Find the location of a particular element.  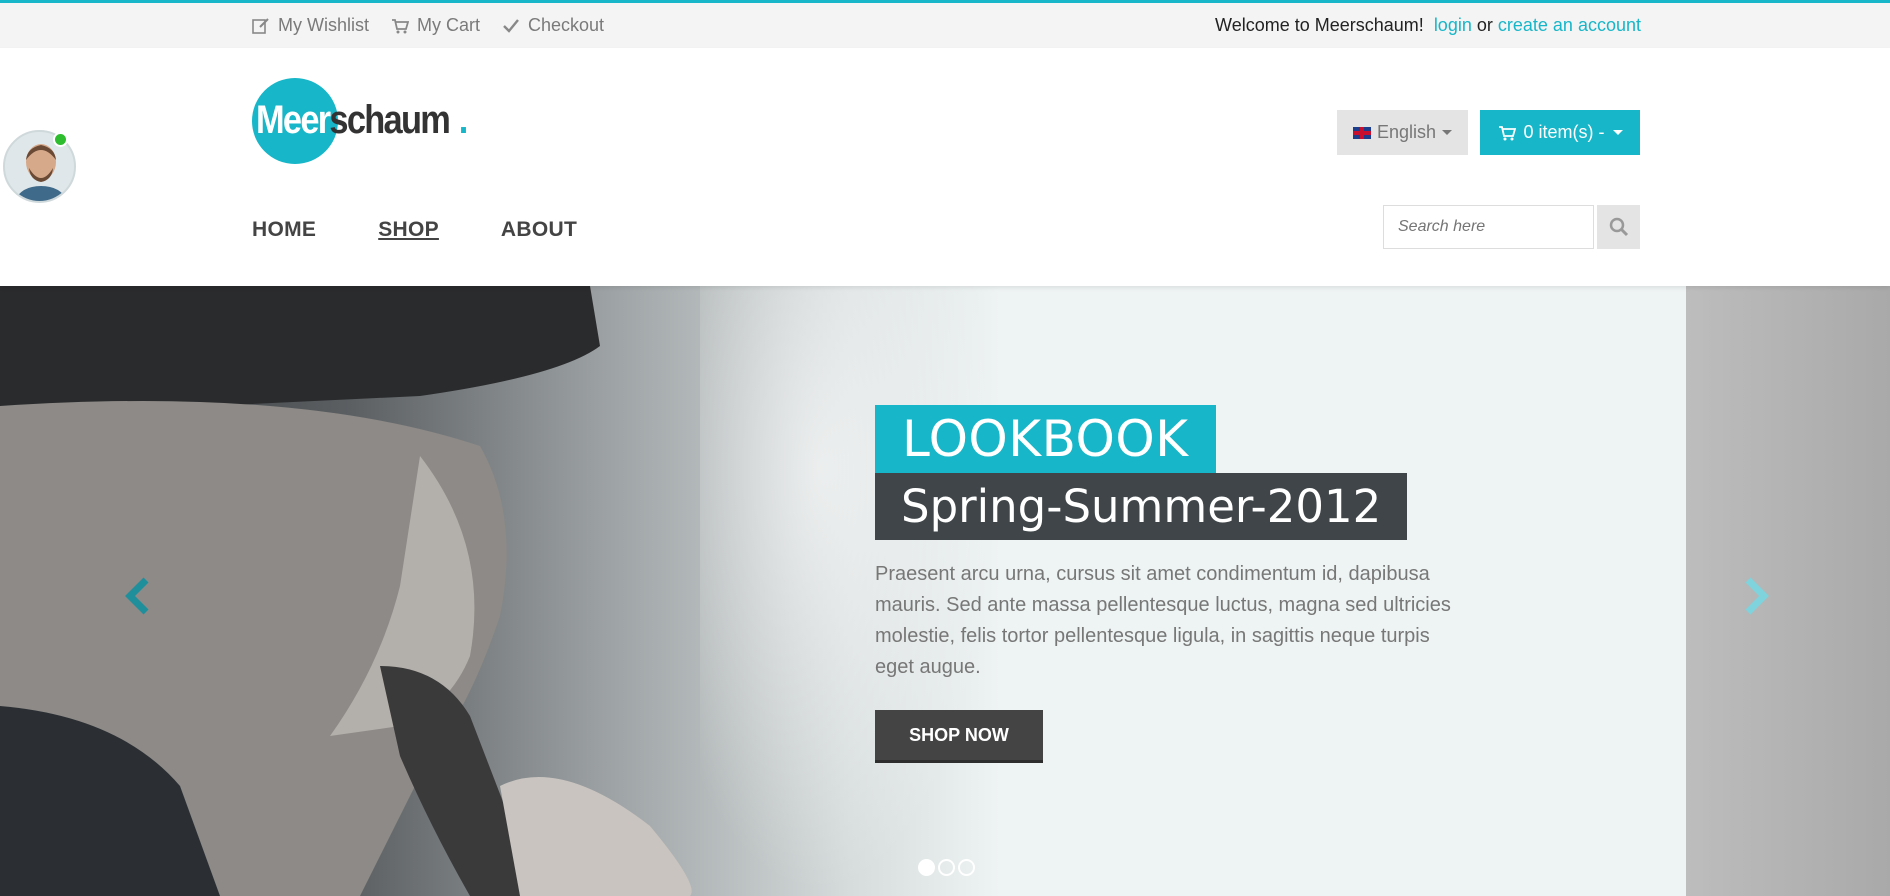

chevron-right-icon is located at coordinates (1757, 596).